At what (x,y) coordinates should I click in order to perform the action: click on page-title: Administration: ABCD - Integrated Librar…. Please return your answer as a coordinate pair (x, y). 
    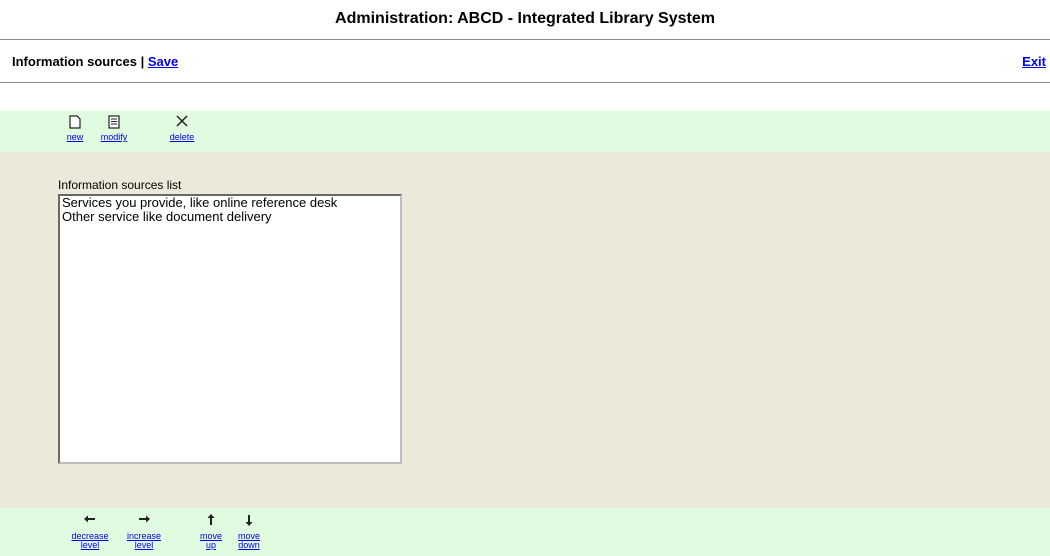
    Looking at the image, I should click on (525, 18).